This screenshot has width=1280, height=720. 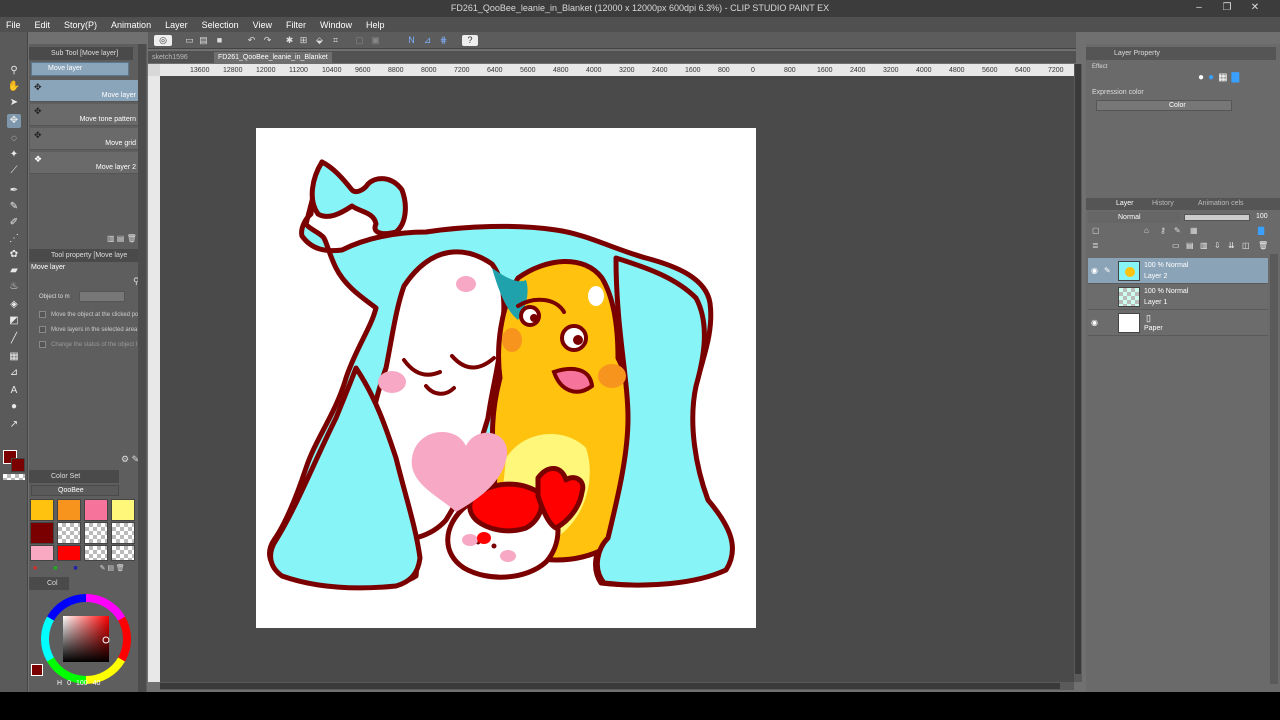 I want to click on maximize-icon: ❐, so click(x=1227, y=8).